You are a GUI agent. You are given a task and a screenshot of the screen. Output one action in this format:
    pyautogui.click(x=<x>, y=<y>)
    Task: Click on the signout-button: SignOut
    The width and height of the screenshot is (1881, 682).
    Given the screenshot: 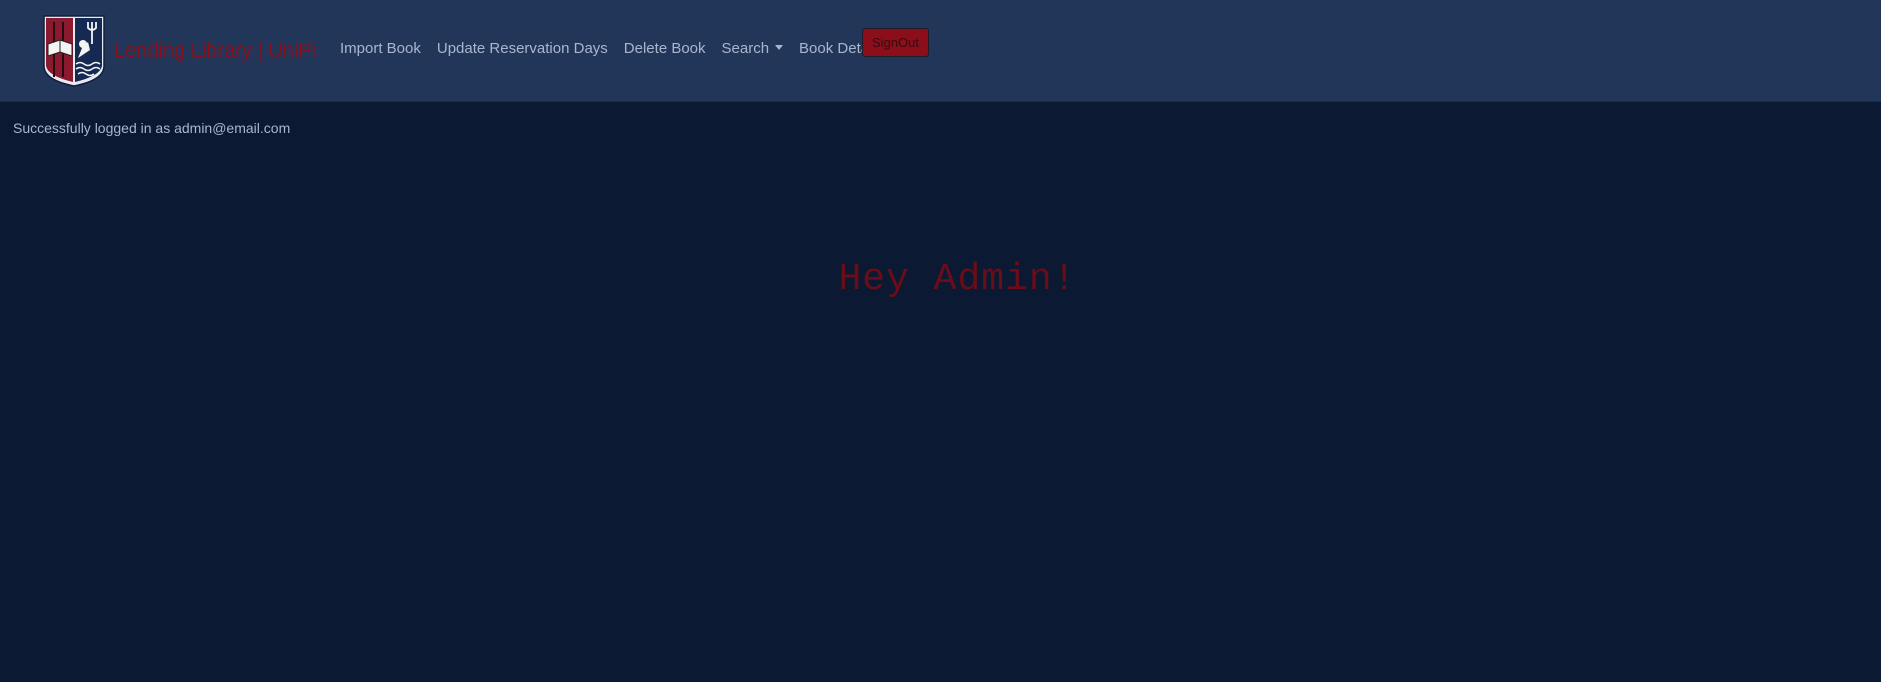 What is the action you would take?
    pyautogui.click(x=895, y=42)
    